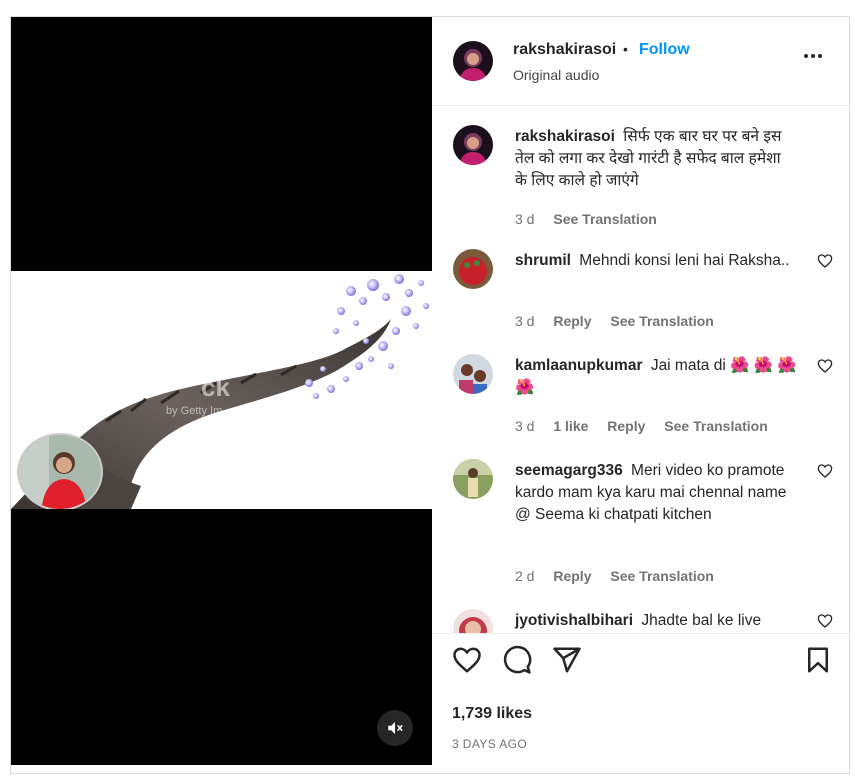 The image size is (855, 777). Describe the element at coordinates (517, 660) in the screenshot. I see `comment-icon` at that location.